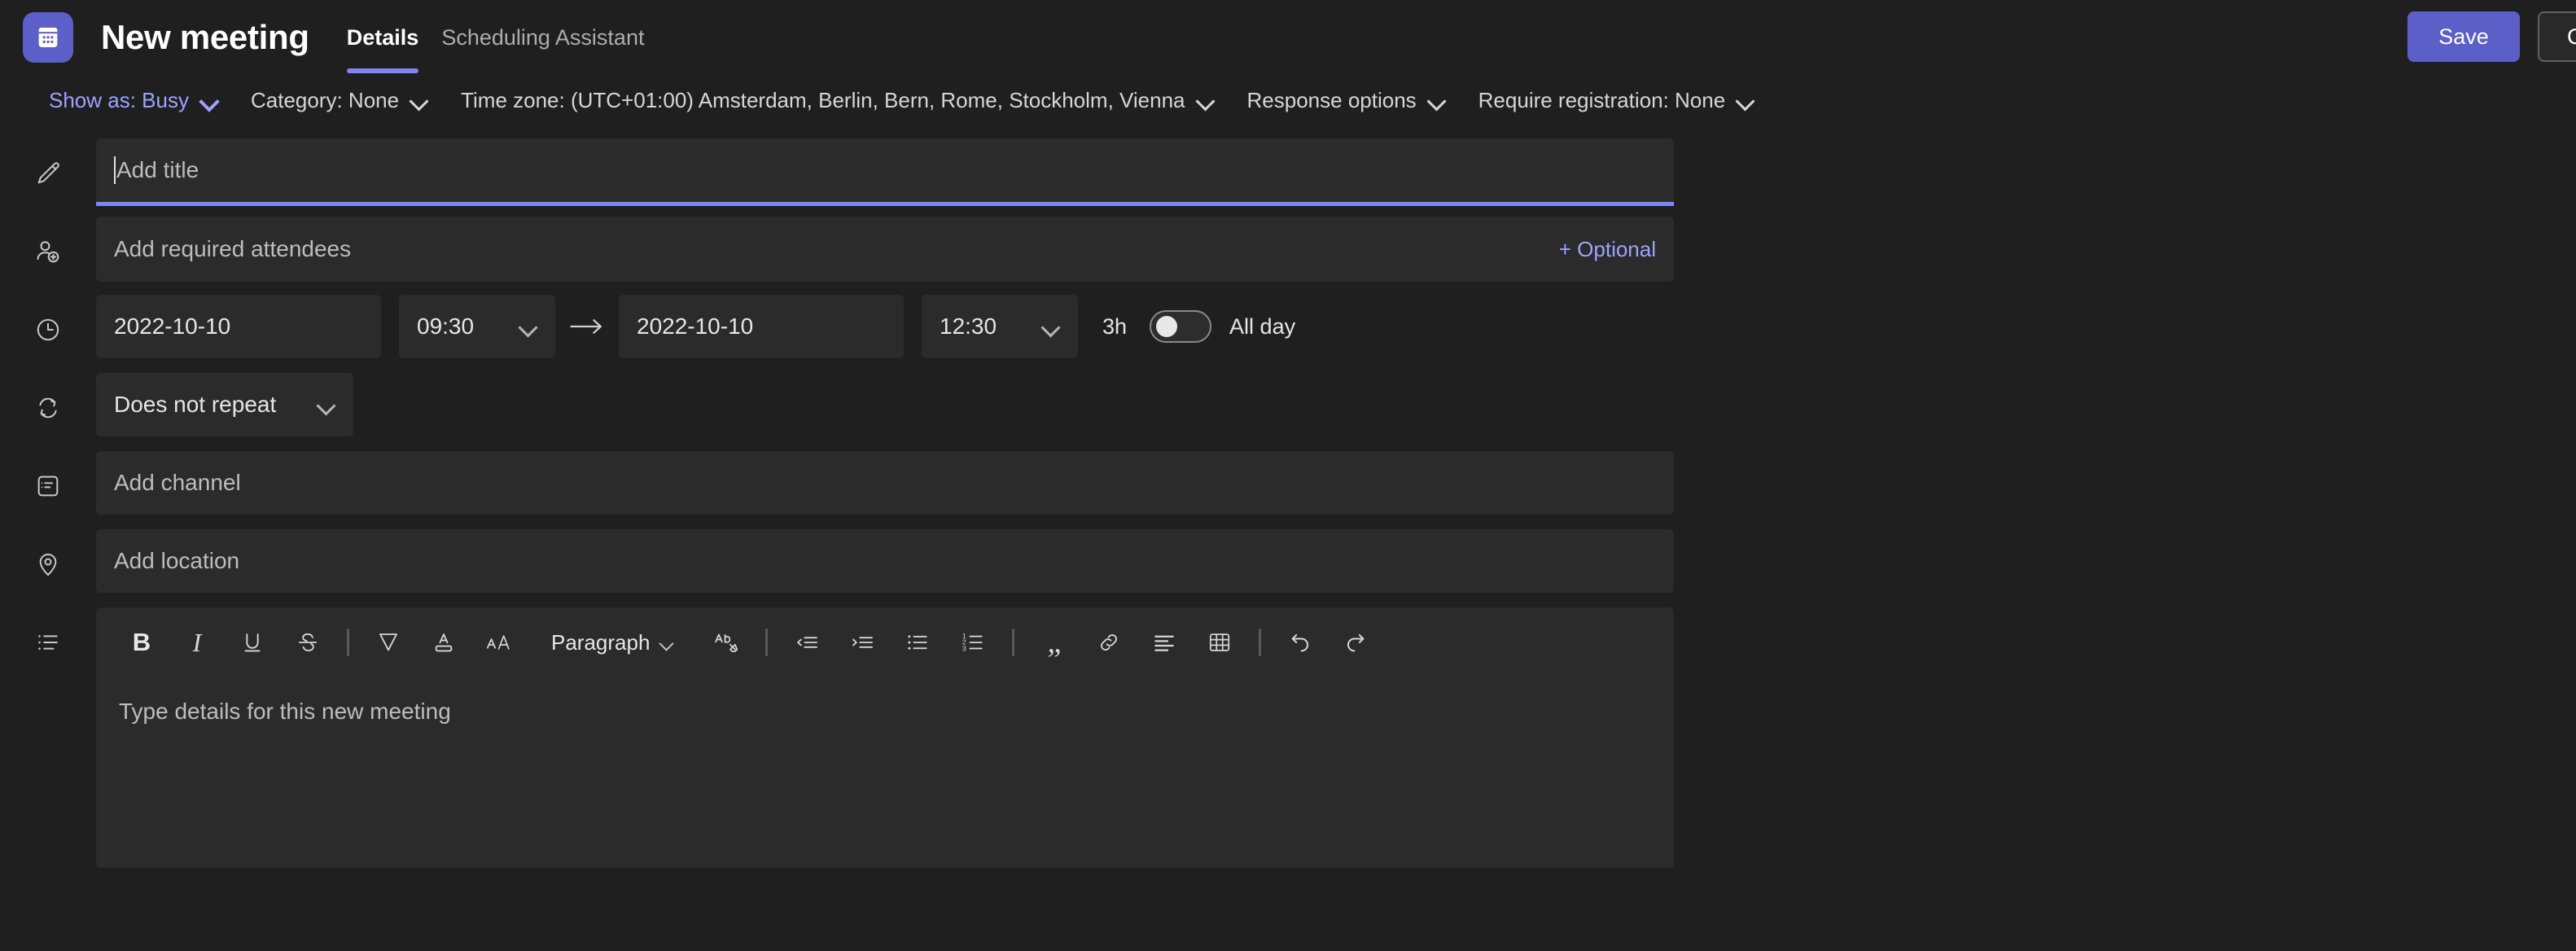  What do you see at coordinates (499, 642) in the screenshot?
I see `font-size-icon` at bounding box center [499, 642].